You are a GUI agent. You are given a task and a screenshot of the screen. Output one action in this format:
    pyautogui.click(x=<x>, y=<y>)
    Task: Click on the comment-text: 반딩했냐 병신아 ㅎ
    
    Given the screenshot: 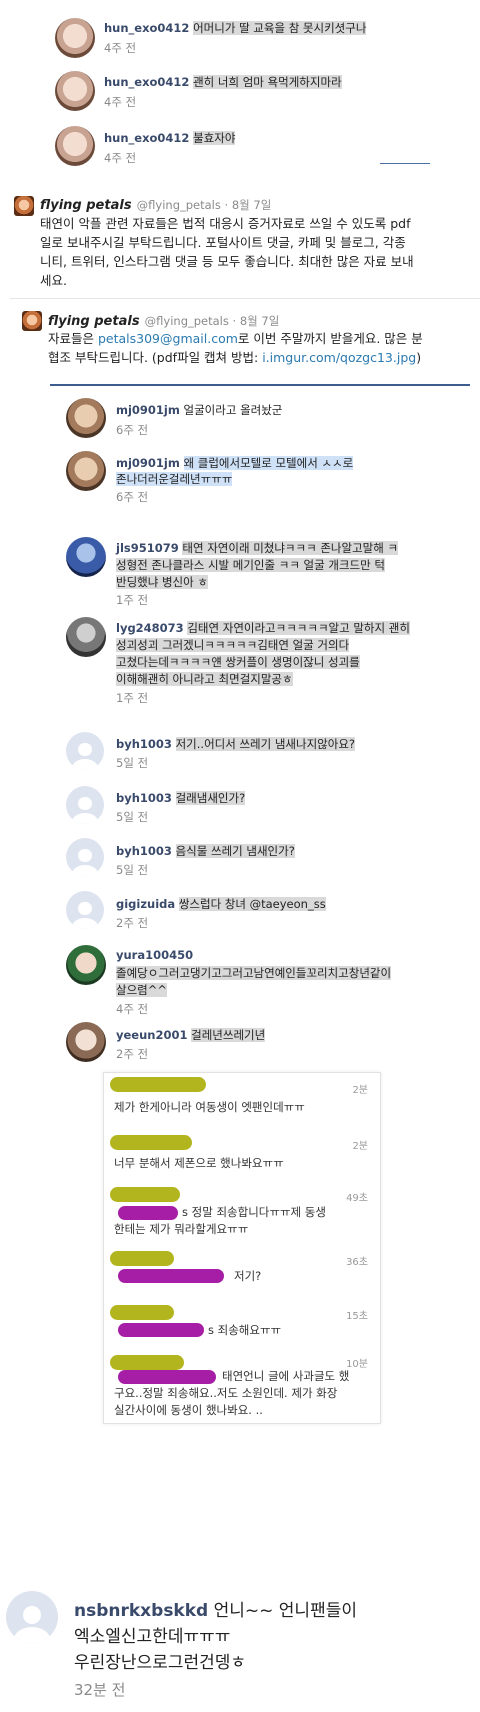 What is the action you would take?
    pyautogui.click(x=162, y=582)
    